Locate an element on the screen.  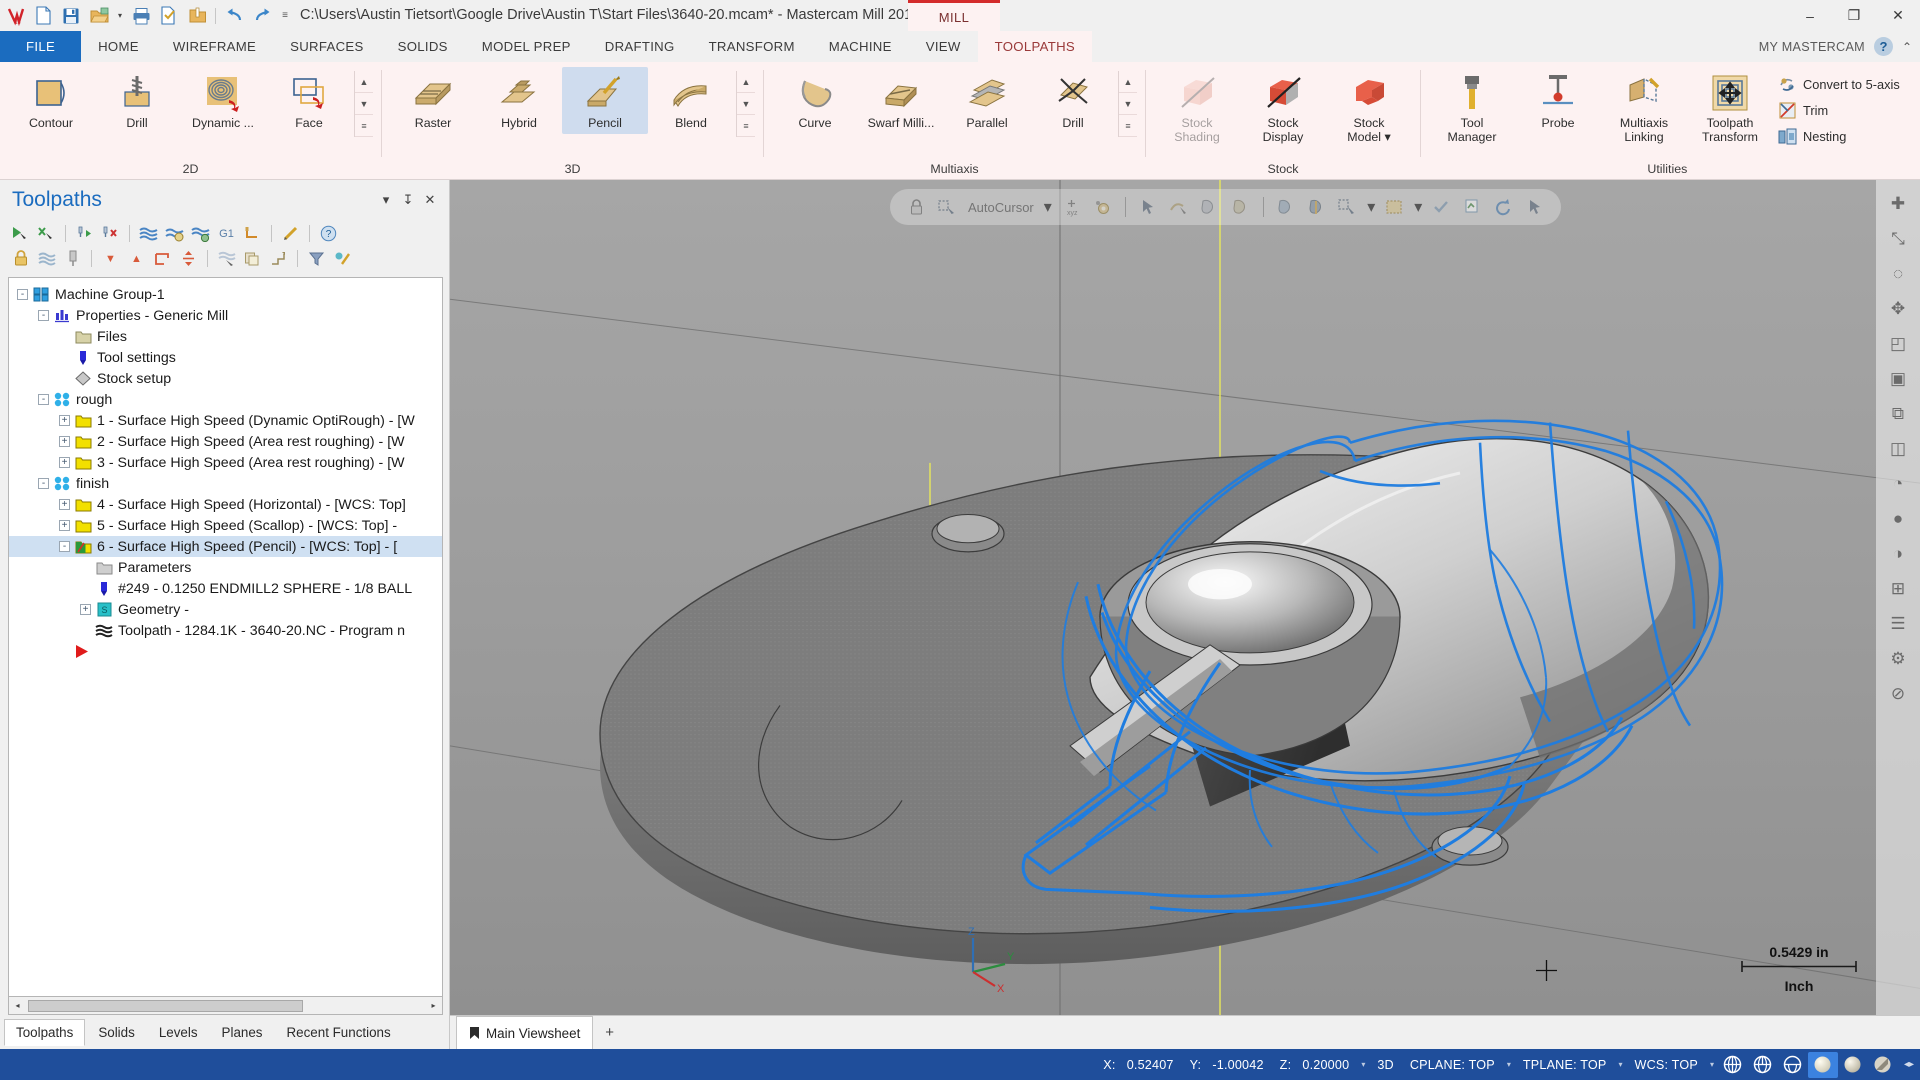
zip2go-icon is located at coordinates (197, 16).